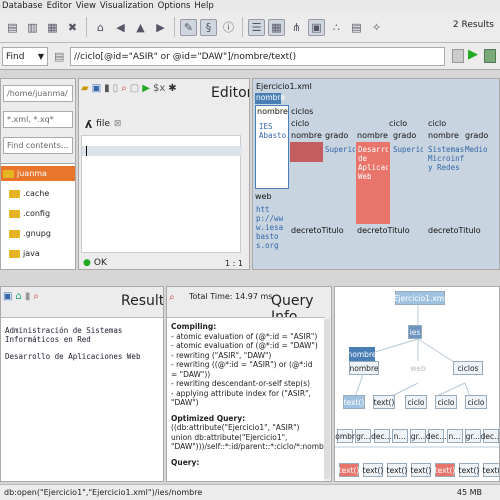 The width and height of the screenshot is (500, 500). What do you see at coordinates (7, 296) in the screenshot?
I see `save-result-icon: ▣` at bounding box center [7, 296].